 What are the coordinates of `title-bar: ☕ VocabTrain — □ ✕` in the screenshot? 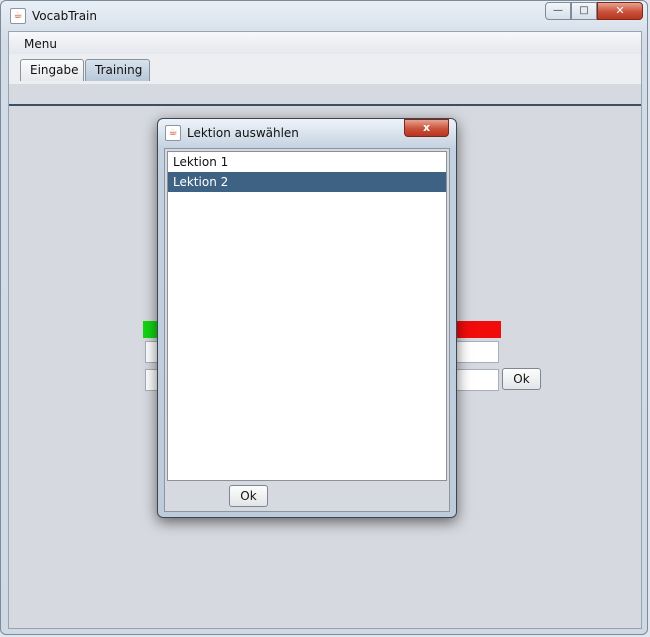 It's located at (324, 16).